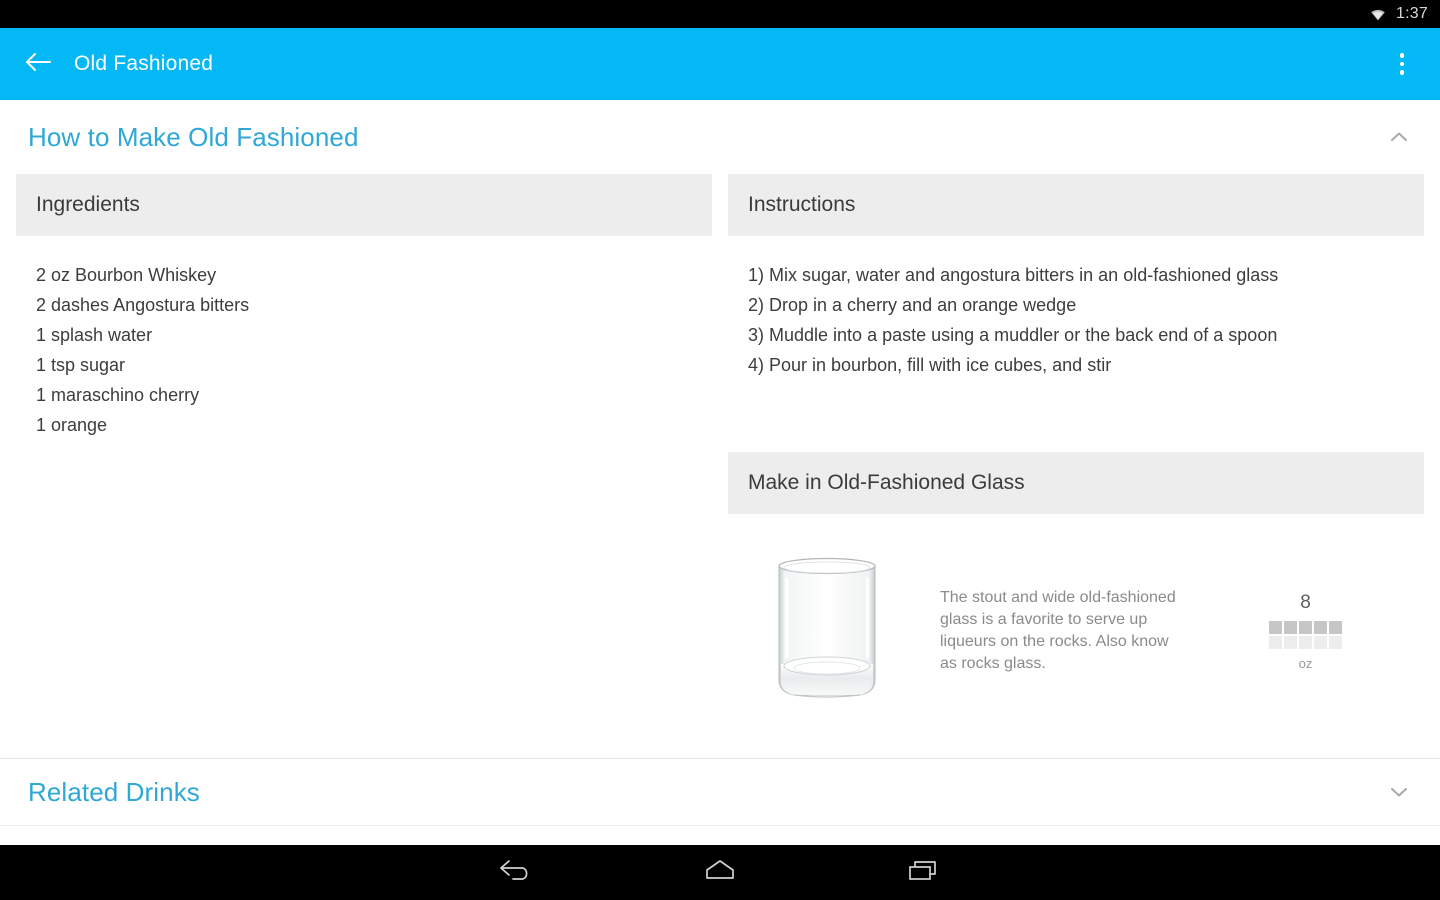 This screenshot has height=900, width=1440. I want to click on android-navigation-bar, so click(720, 872).